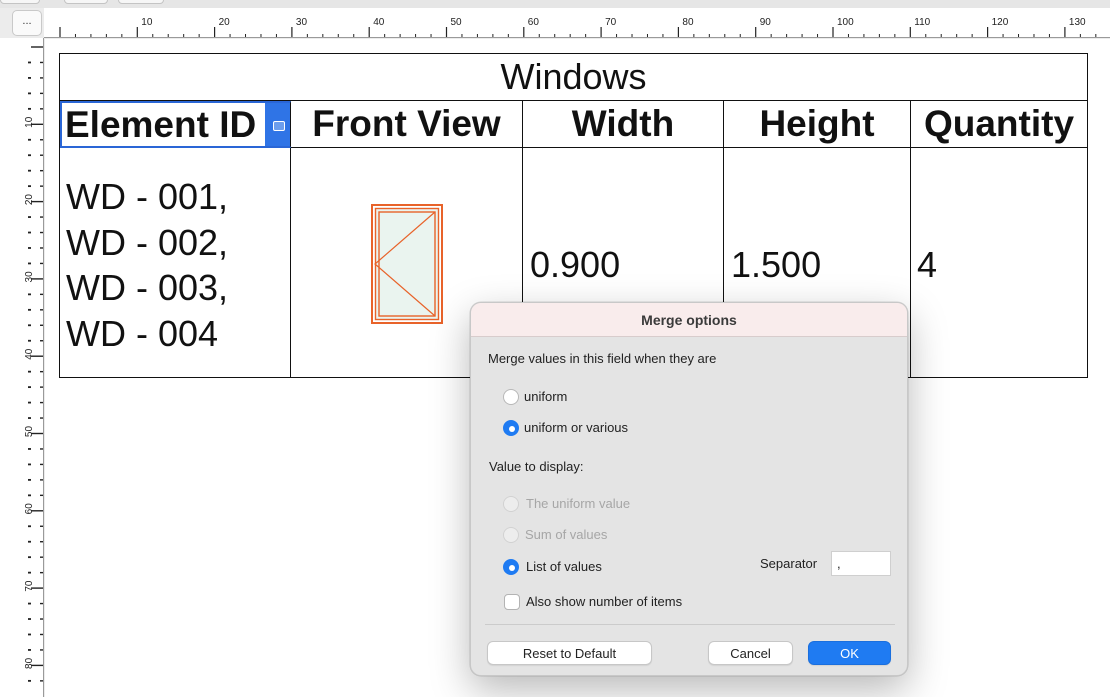 This screenshot has height=697, width=1110. I want to click on cancel-button: Cancel, so click(750, 653).